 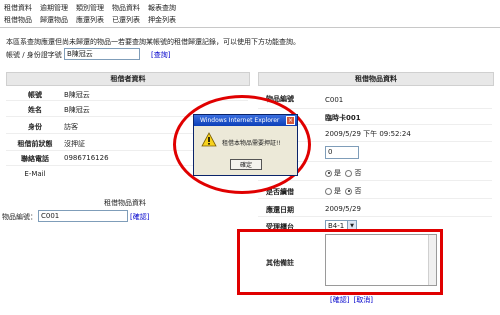 I want to click on borrow-item-title: 租借物品資料, so click(x=125, y=203).